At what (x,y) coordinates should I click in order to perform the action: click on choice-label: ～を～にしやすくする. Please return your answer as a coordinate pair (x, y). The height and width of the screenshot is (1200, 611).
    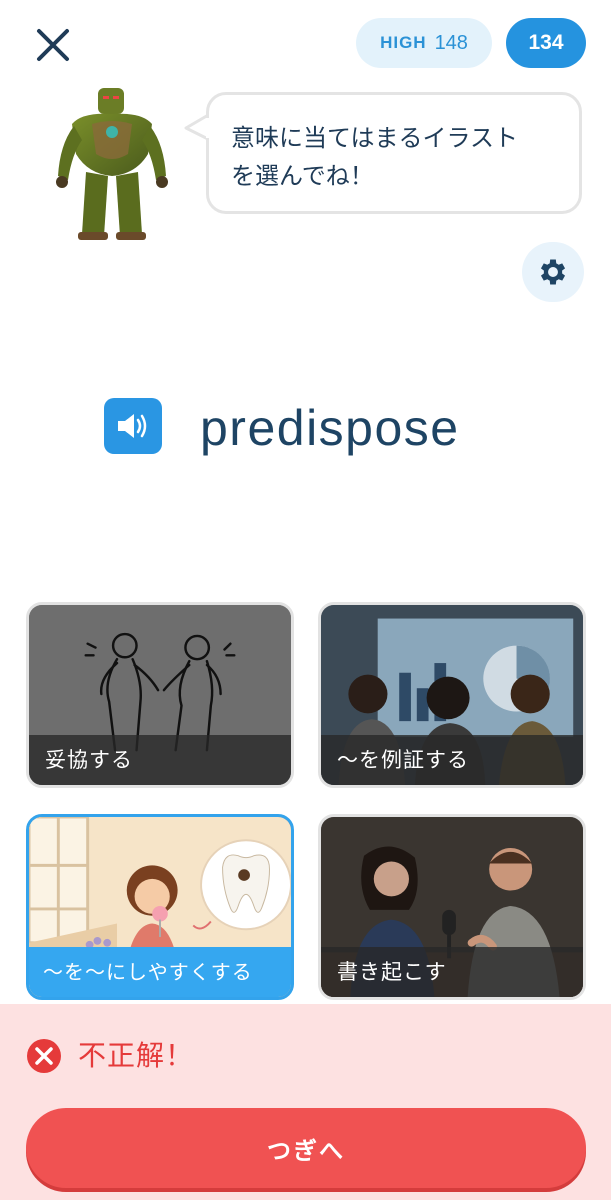
    Looking at the image, I should click on (160, 972).